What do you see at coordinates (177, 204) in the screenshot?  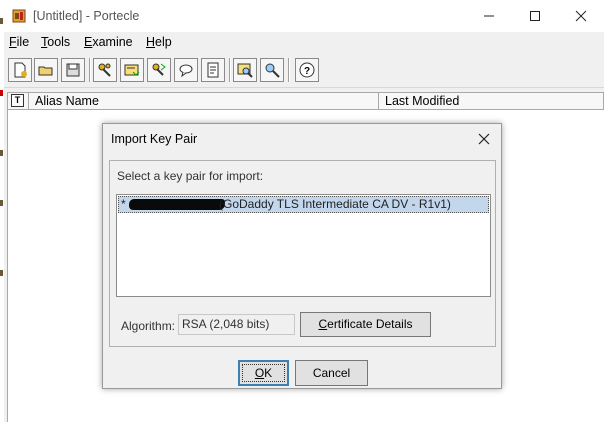 I see `redacted-alias` at bounding box center [177, 204].